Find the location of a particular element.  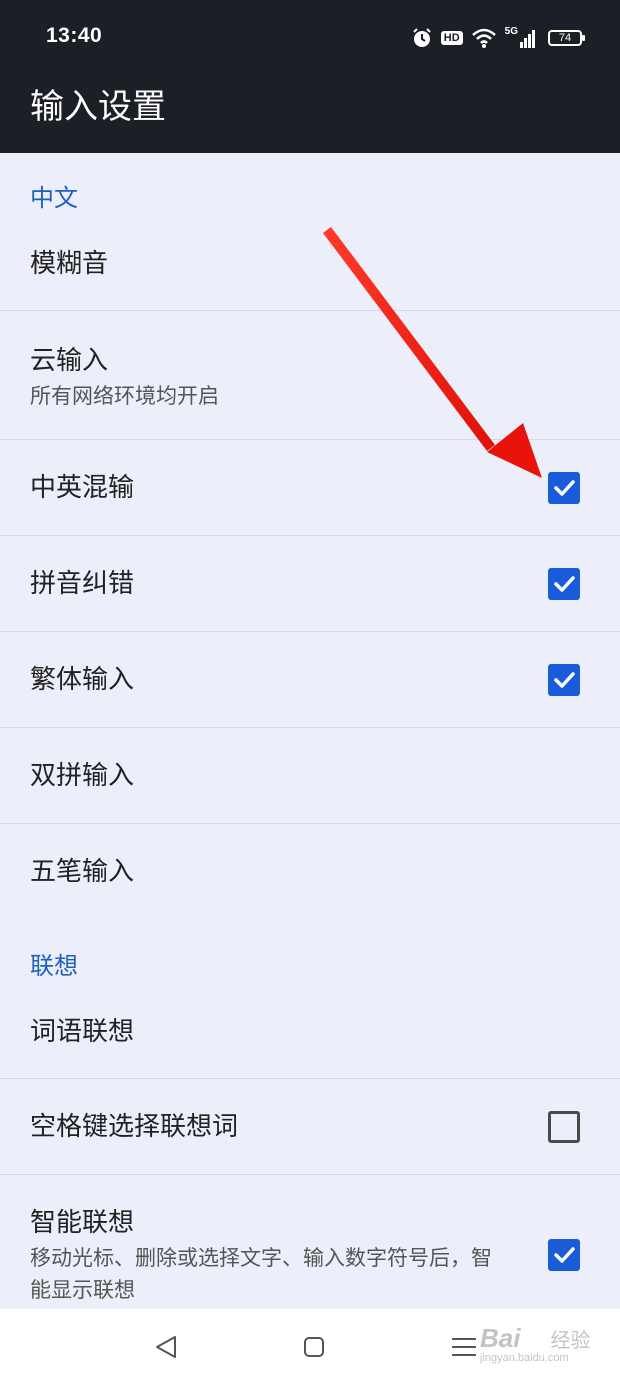

menu-icon is located at coordinates (464, 1347).